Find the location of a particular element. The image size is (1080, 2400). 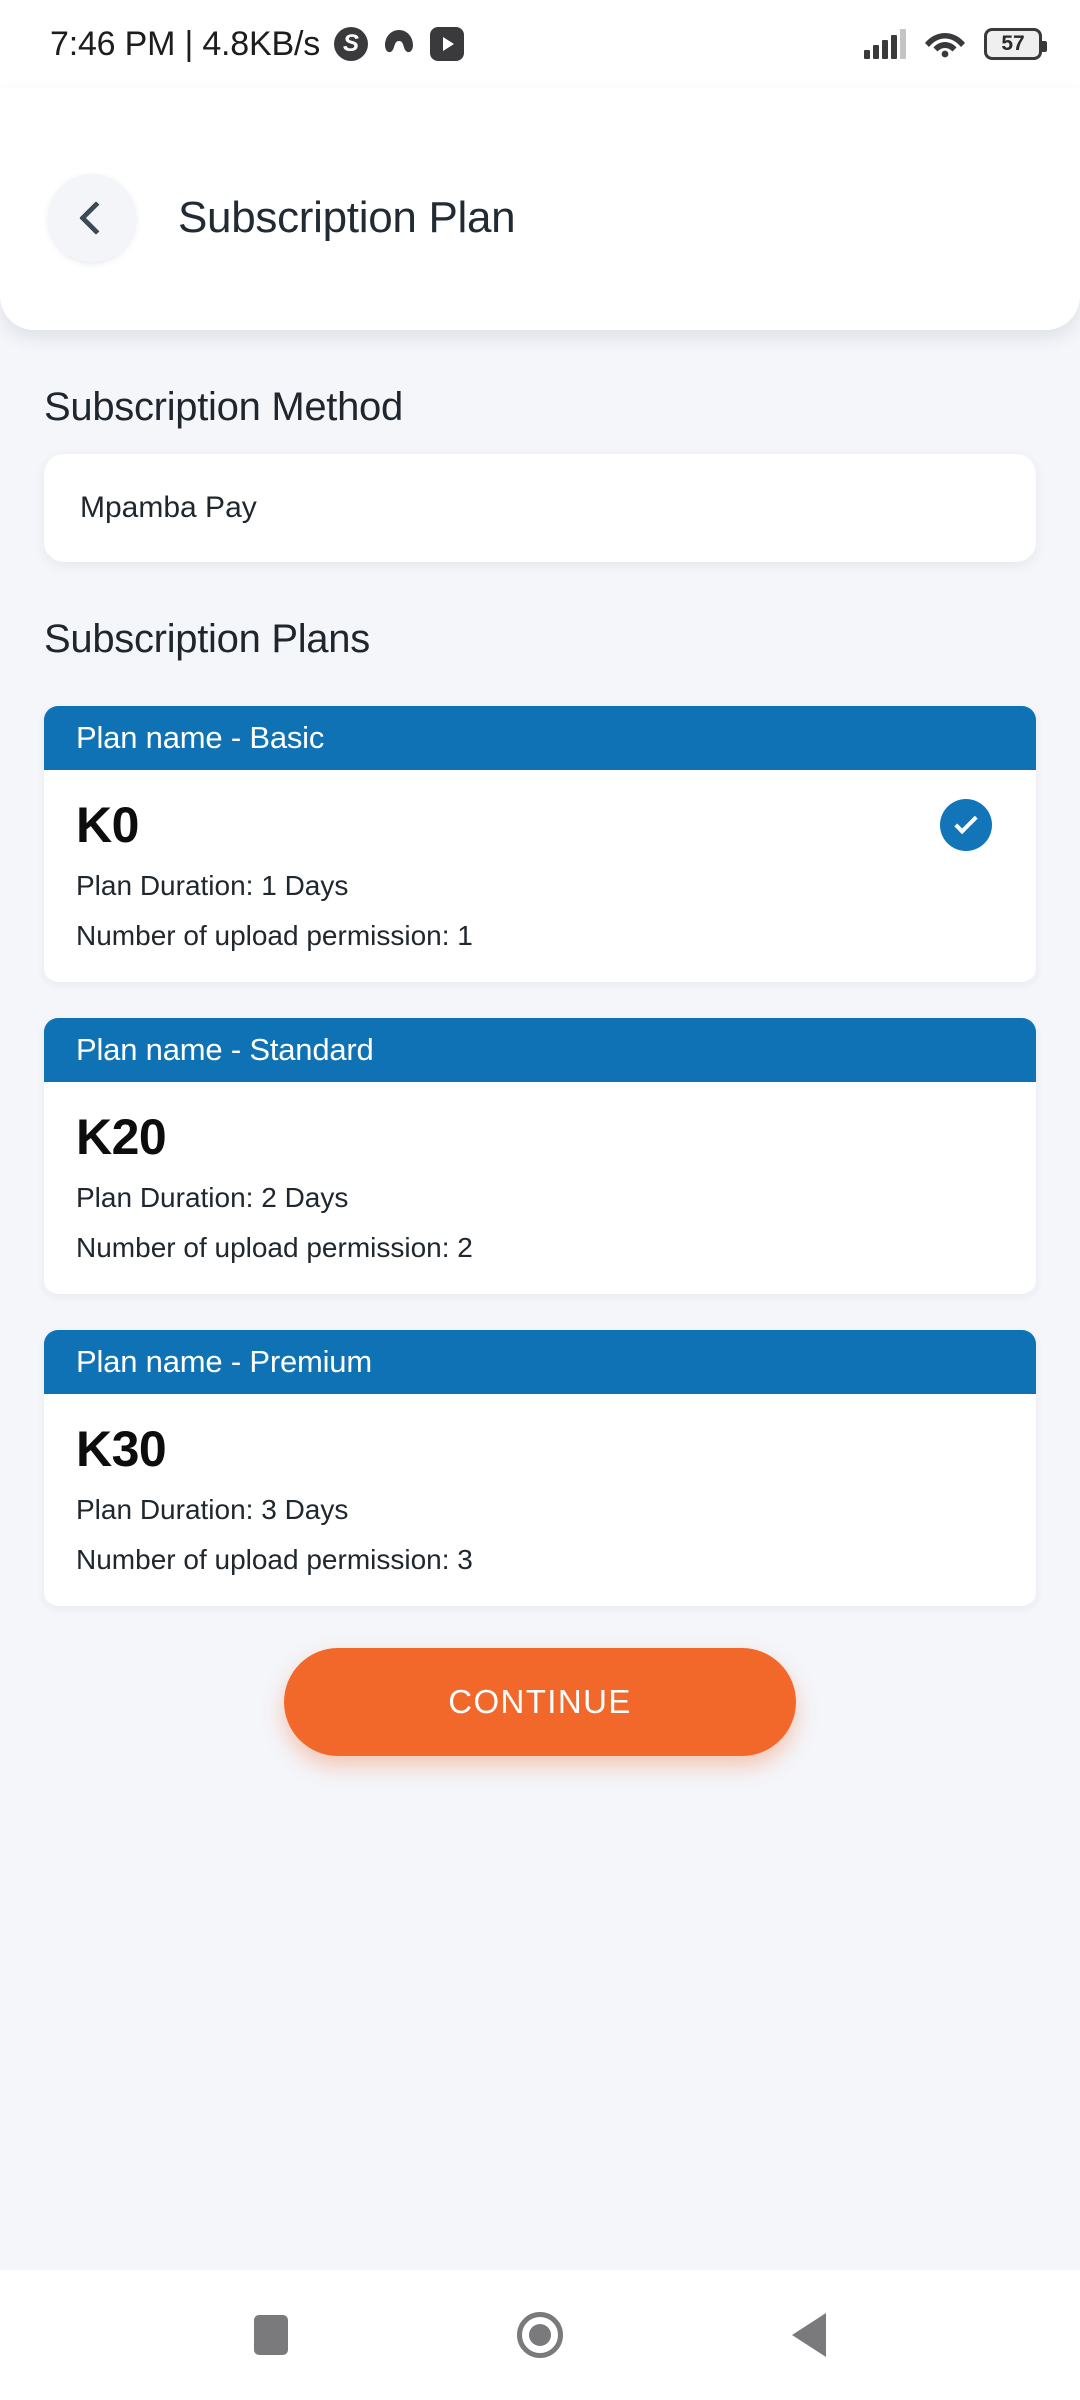

app-header: Subscription Plan is located at coordinates (540, 209).